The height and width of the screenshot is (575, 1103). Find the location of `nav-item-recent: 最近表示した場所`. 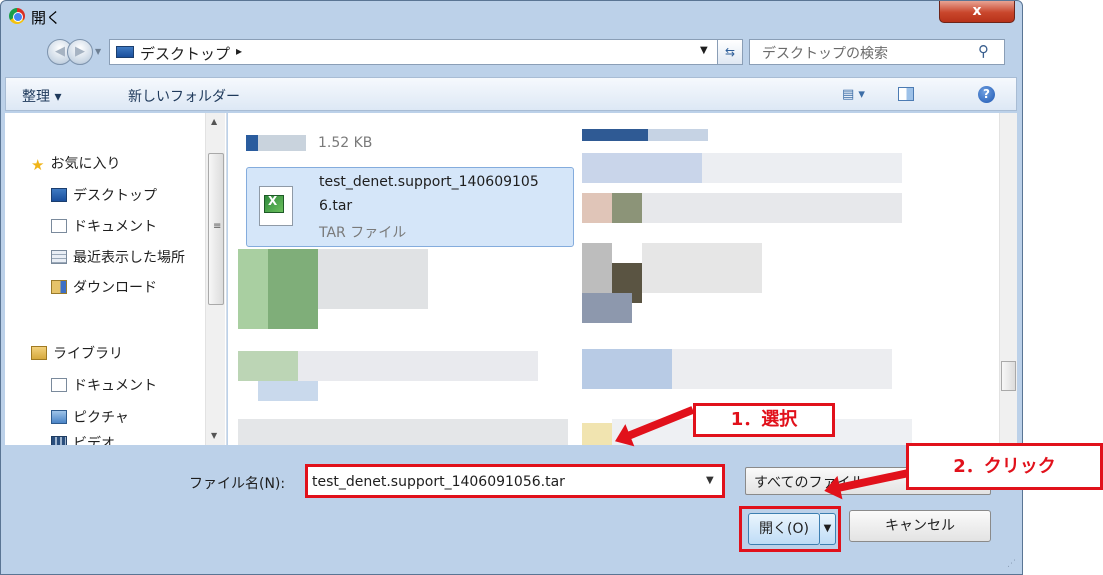

nav-item-recent: 最近表示した場所 is located at coordinates (118, 257).